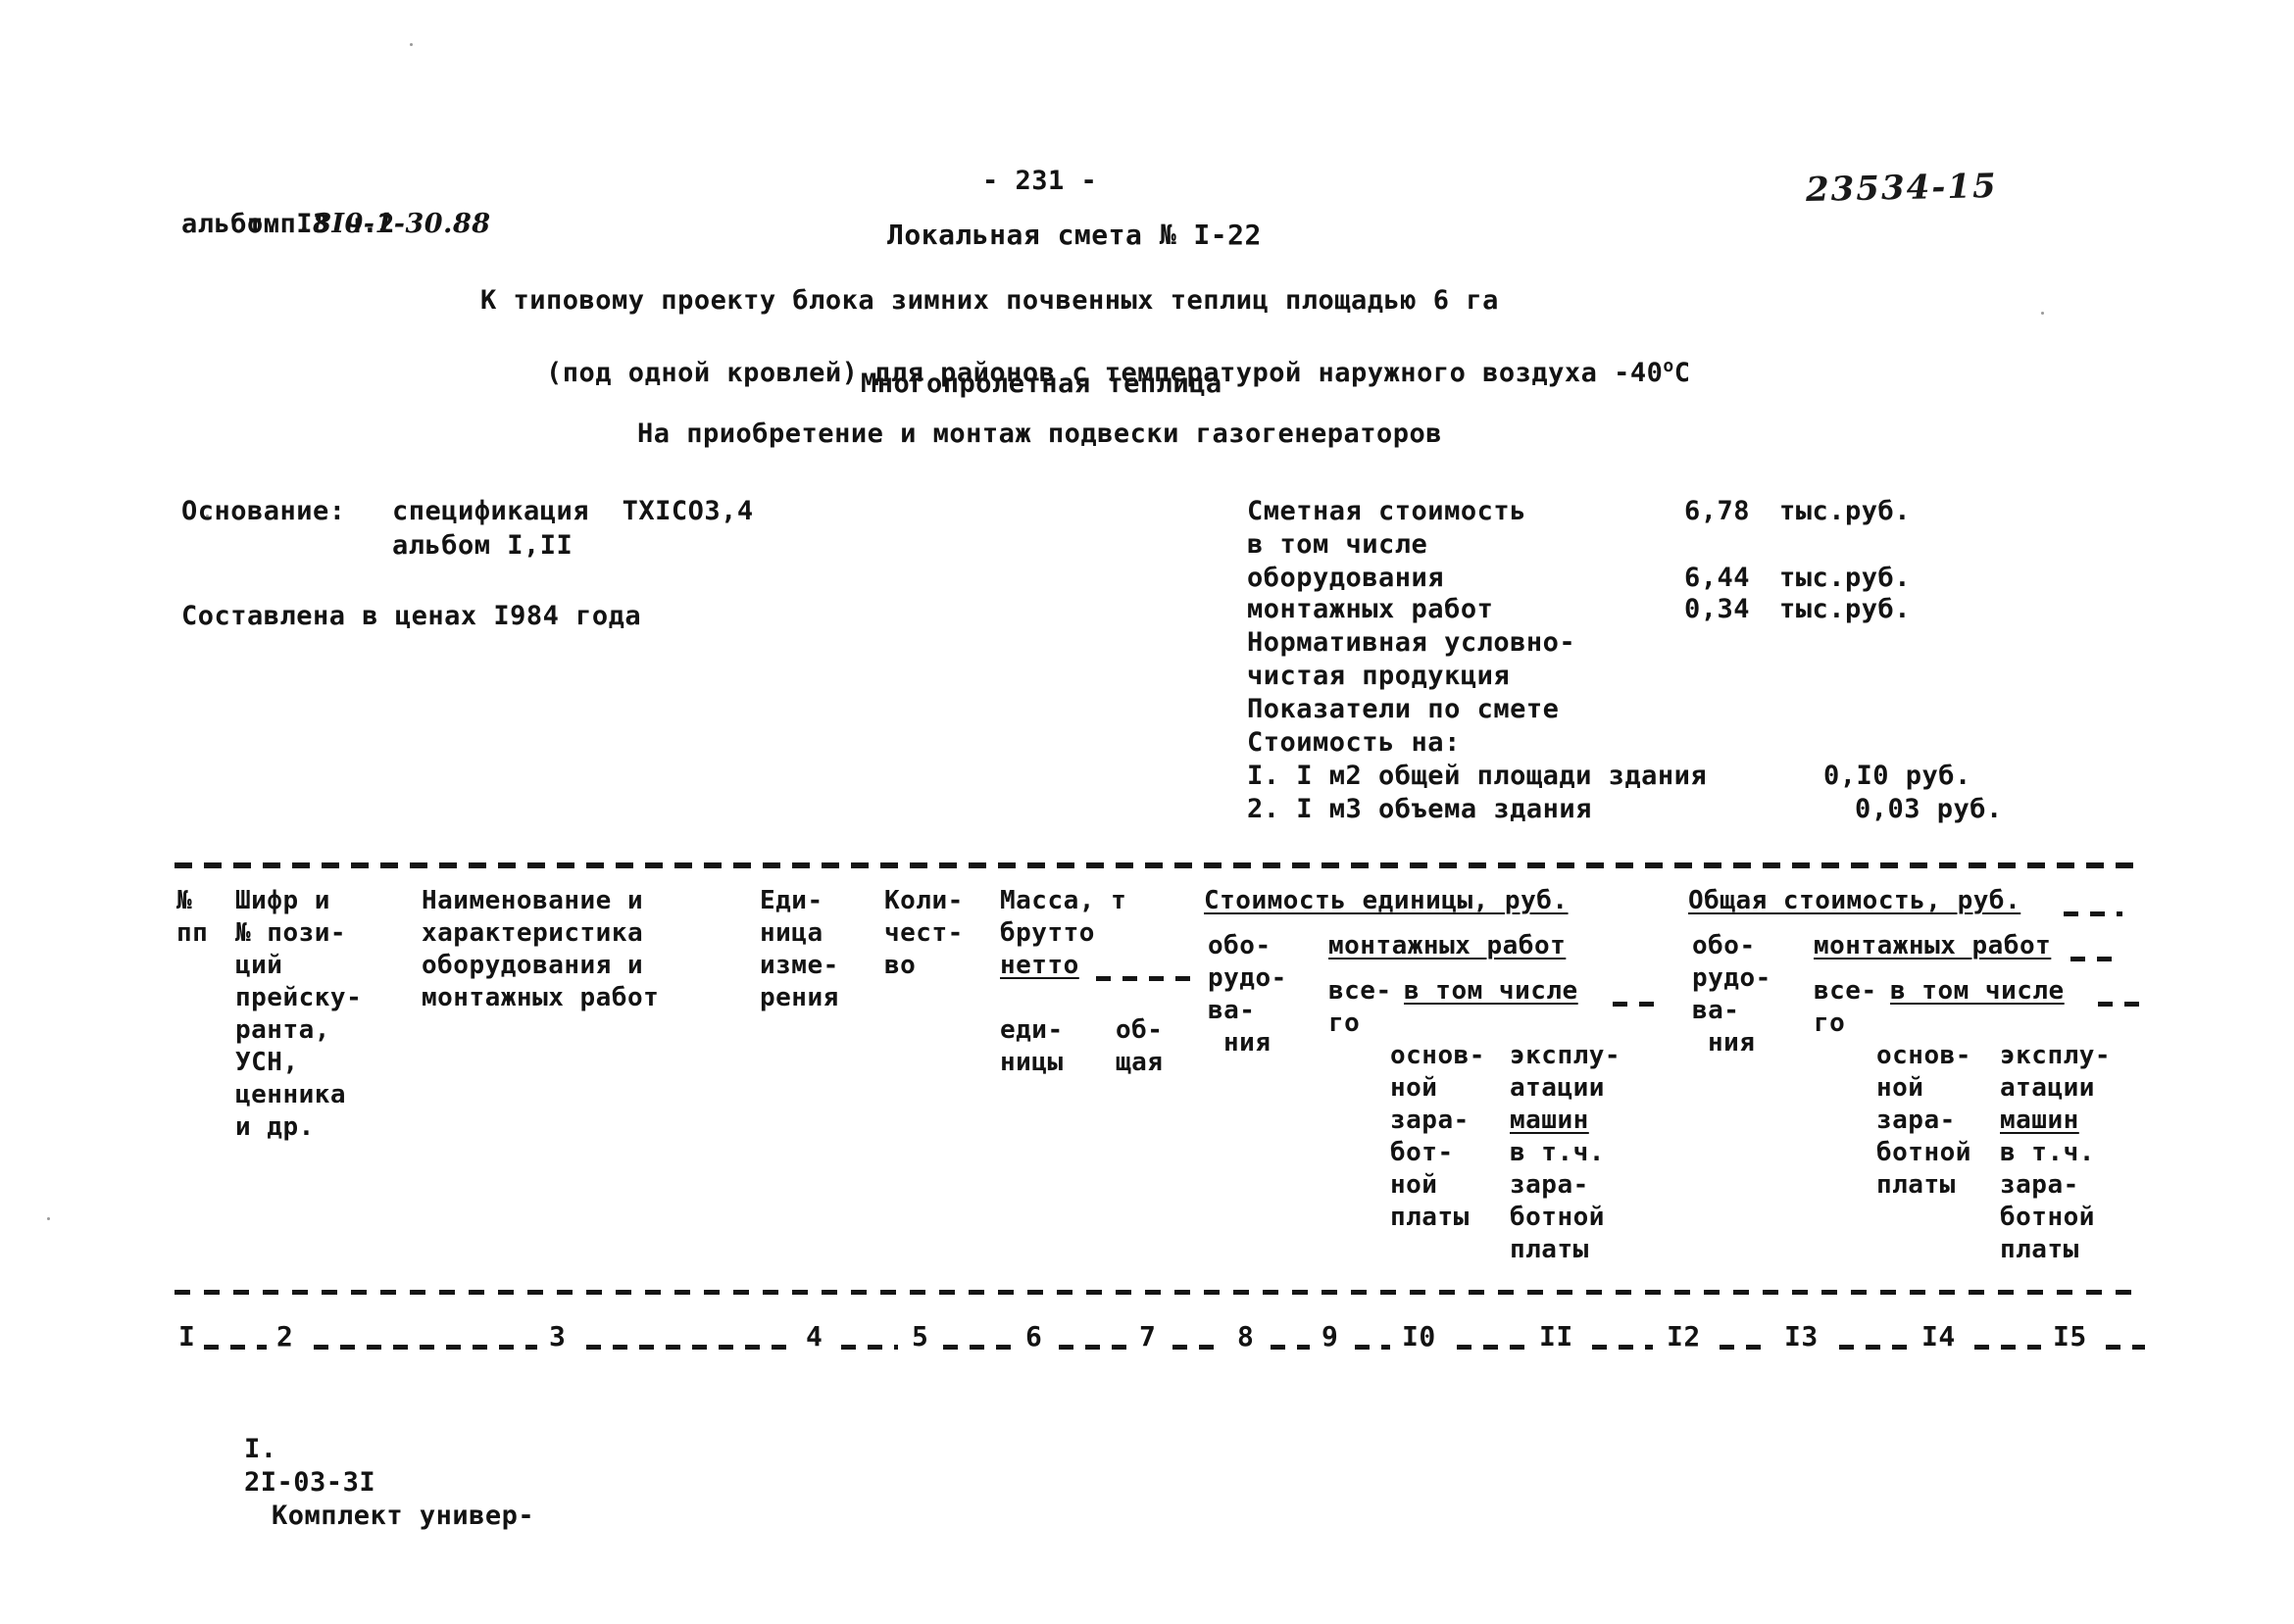 This screenshot has height=1624, width=2294. What do you see at coordinates (558, 1336) in the screenshot?
I see `column-number-3: 3` at bounding box center [558, 1336].